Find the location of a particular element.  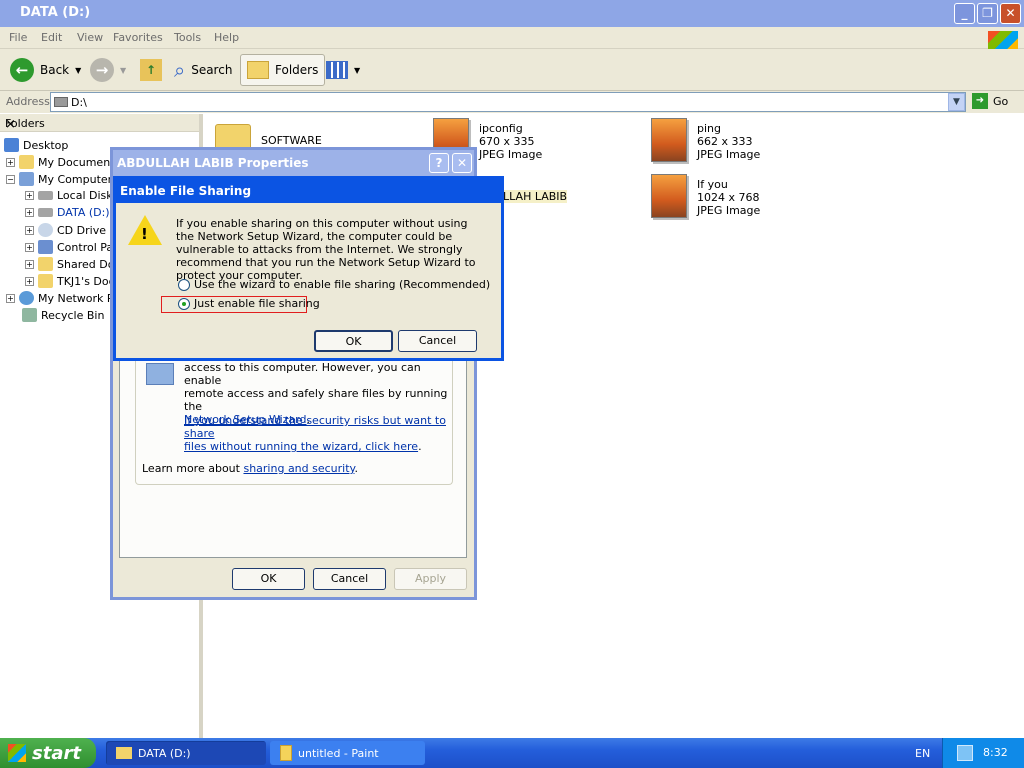

menu-file: File is located at coordinates (18, 37).